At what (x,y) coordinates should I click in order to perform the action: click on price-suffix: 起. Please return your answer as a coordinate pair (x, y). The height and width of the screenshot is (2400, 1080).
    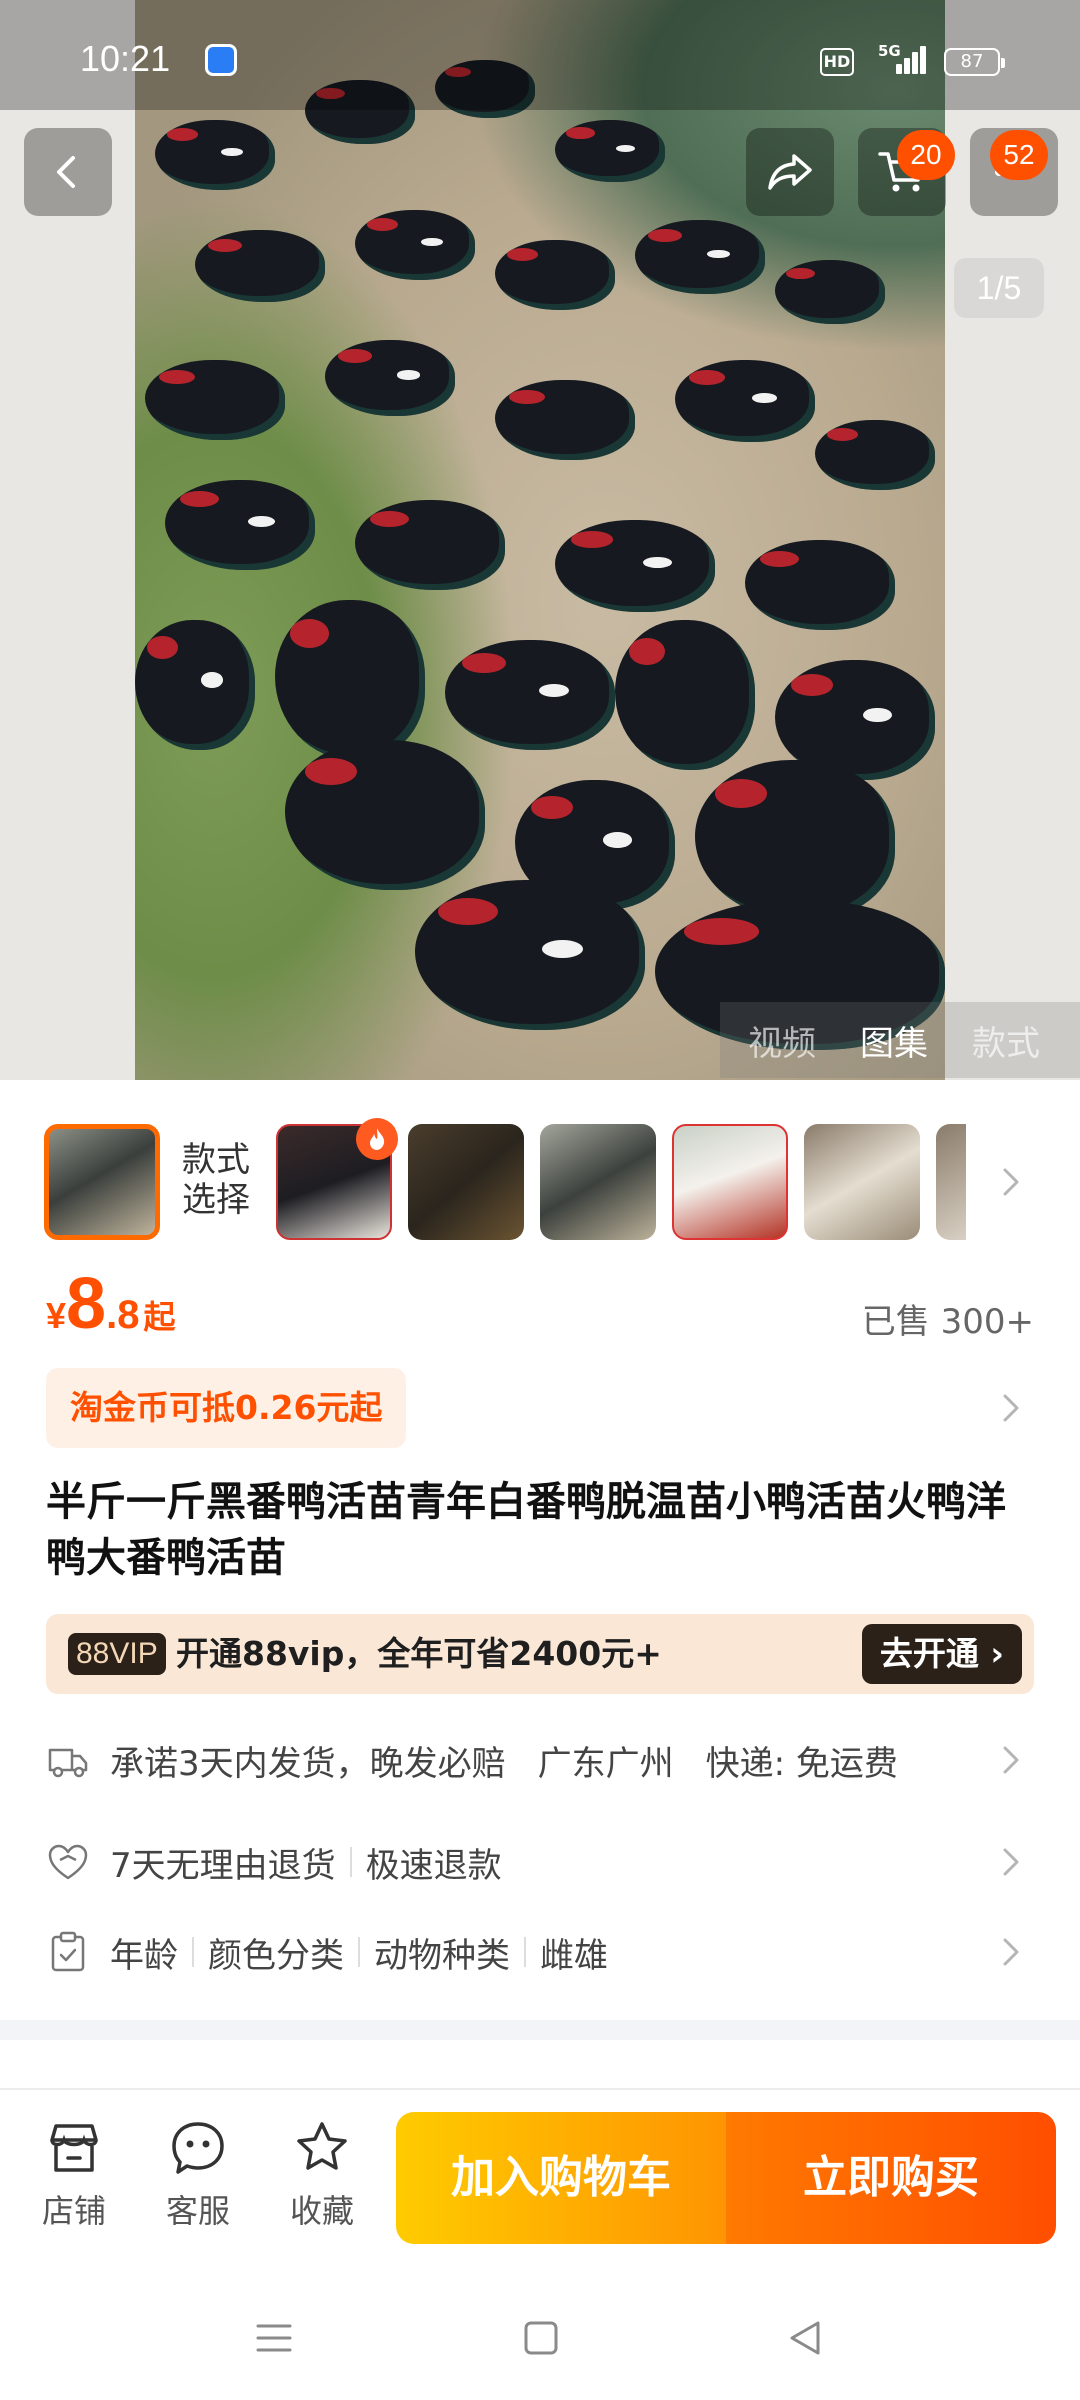
    Looking at the image, I should click on (159, 1317).